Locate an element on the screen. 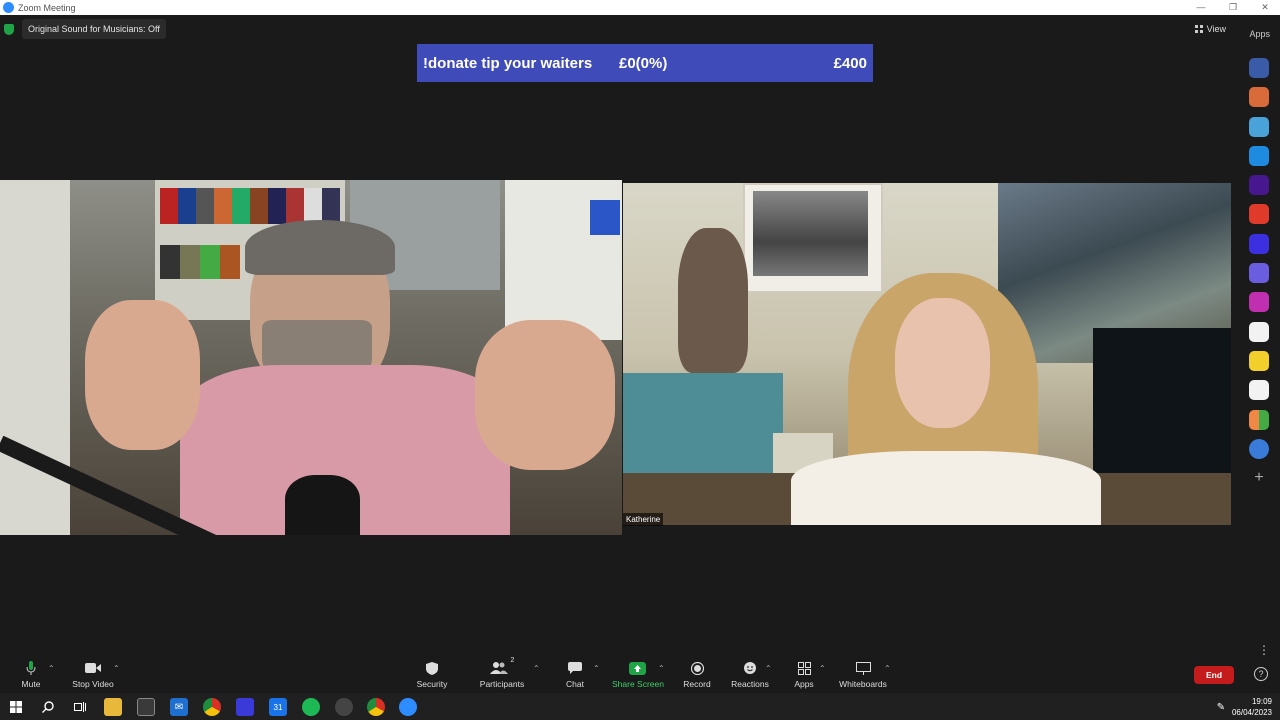 This screenshot has width=1280, height=720. record-button: Record is located at coordinates (697, 673).